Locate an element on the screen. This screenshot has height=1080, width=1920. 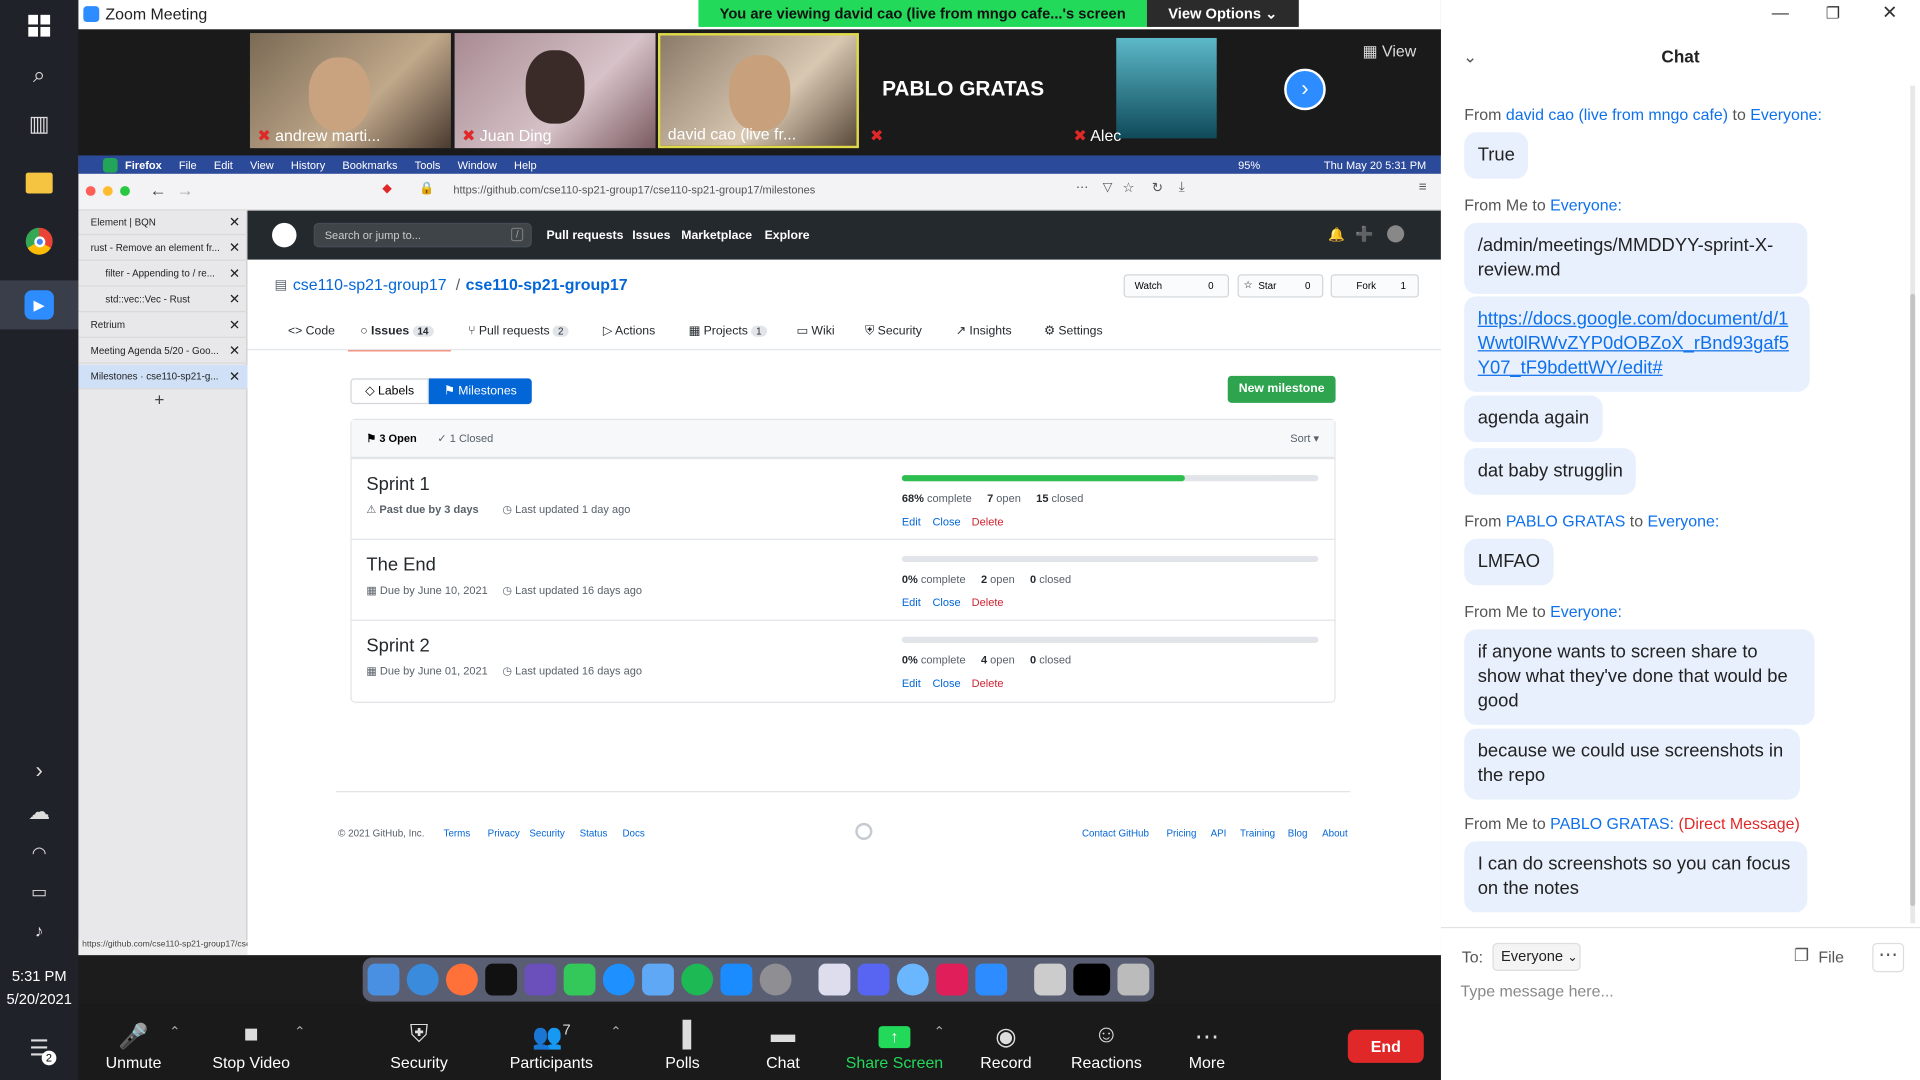
fork-button: Fork 1 is located at coordinates (1374, 286).